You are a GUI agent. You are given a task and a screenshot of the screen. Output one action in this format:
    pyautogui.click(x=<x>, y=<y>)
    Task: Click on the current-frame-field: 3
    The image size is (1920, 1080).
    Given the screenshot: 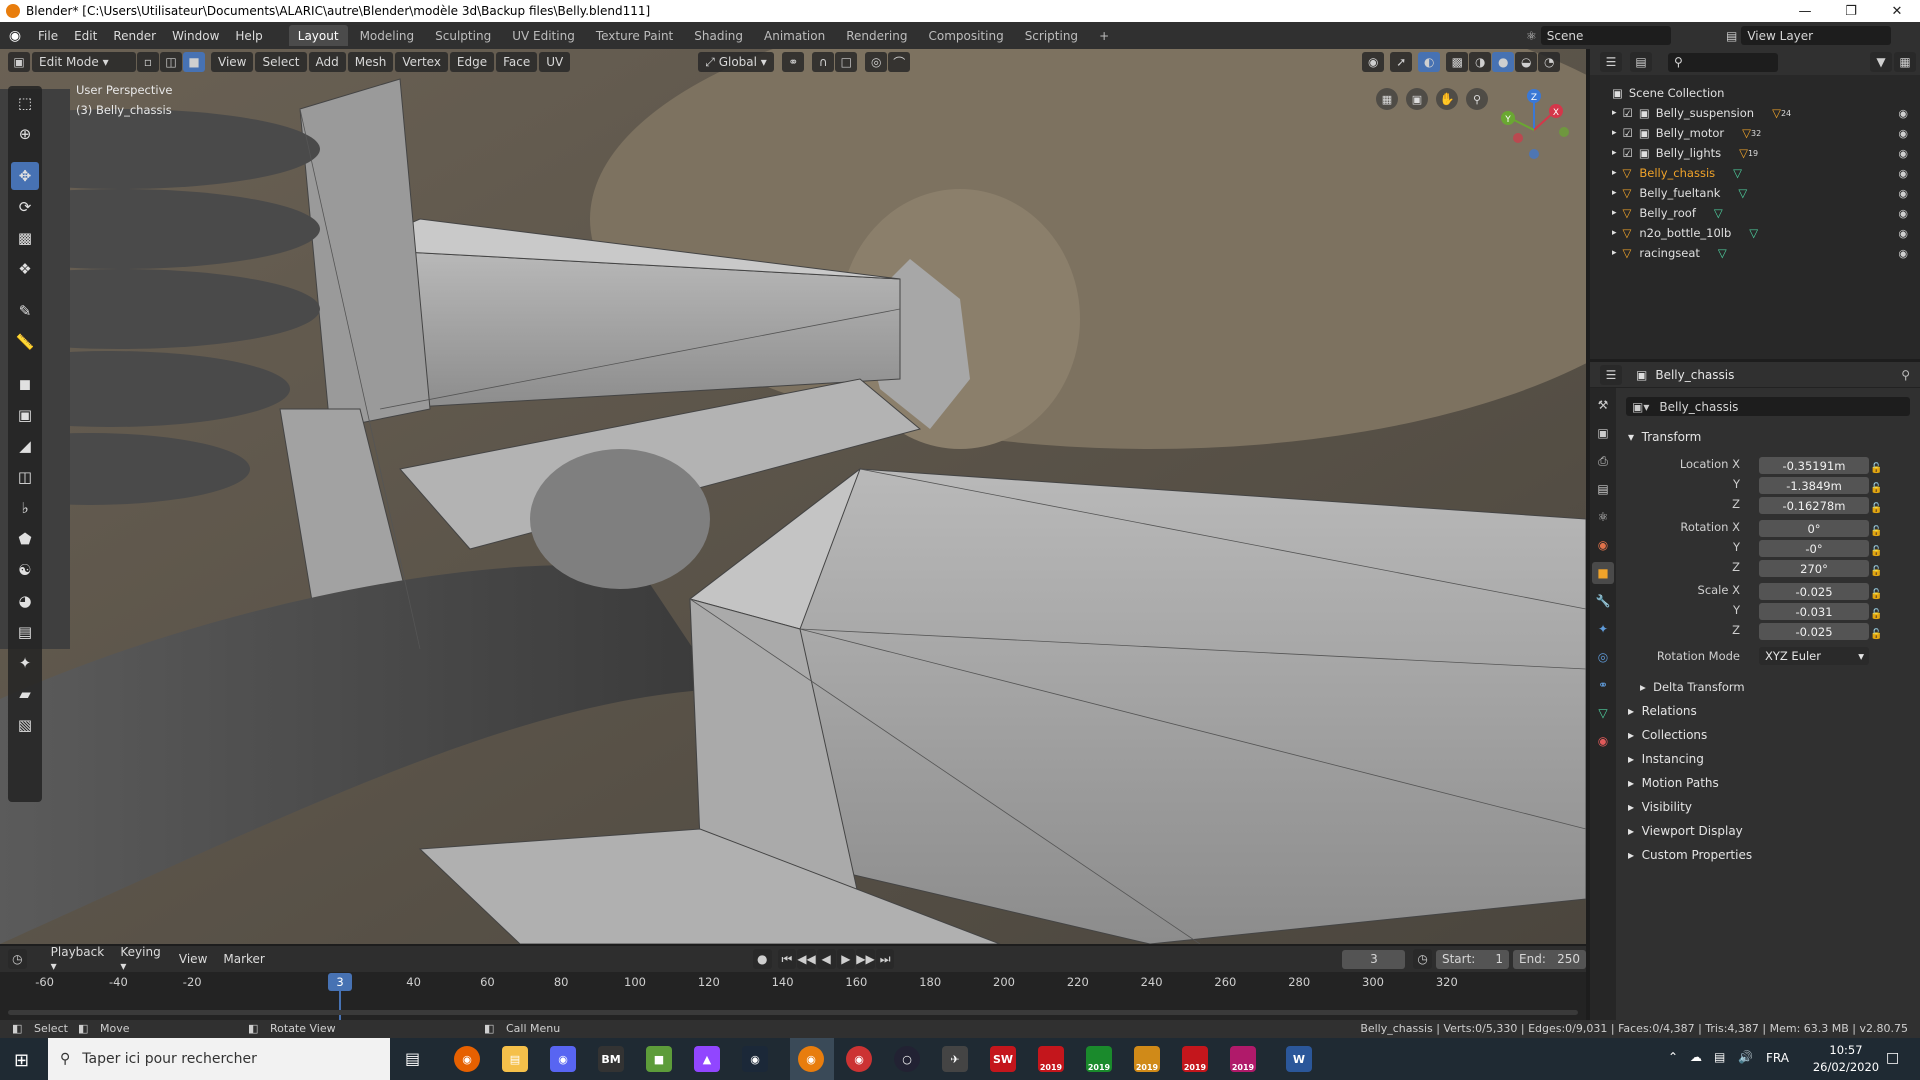 What is the action you would take?
    pyautogui.click(x=1374, y=959)
    